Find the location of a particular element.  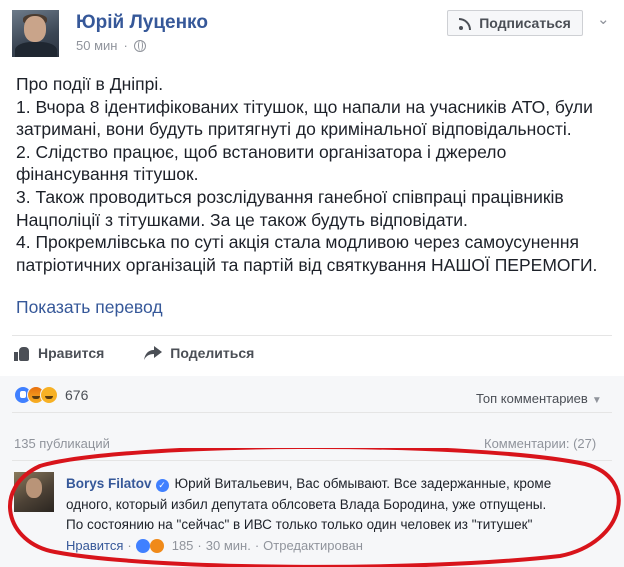

comment-sort-label: Топ комментариев is located at coordinates (532, 398).